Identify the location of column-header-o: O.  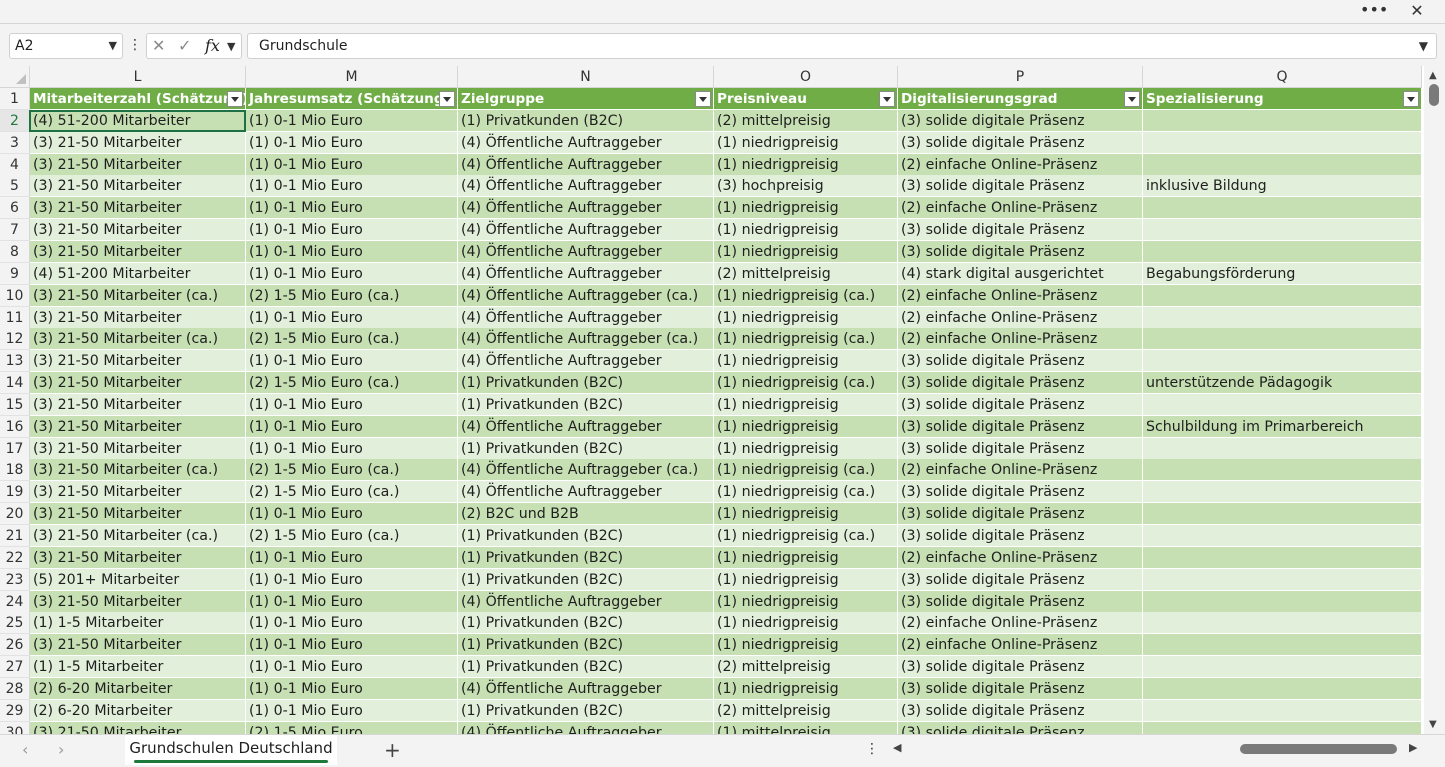
(806, 77).